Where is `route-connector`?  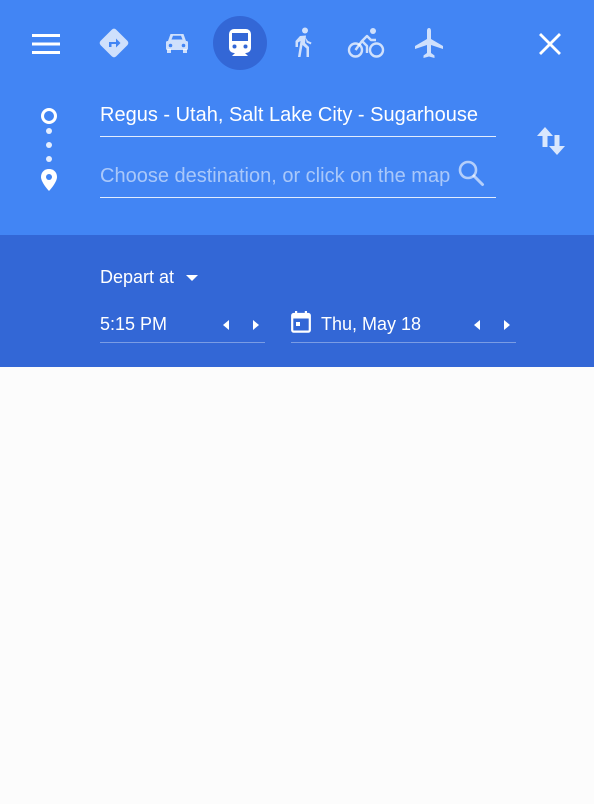
route-connector is located at coordinates (49, 149).